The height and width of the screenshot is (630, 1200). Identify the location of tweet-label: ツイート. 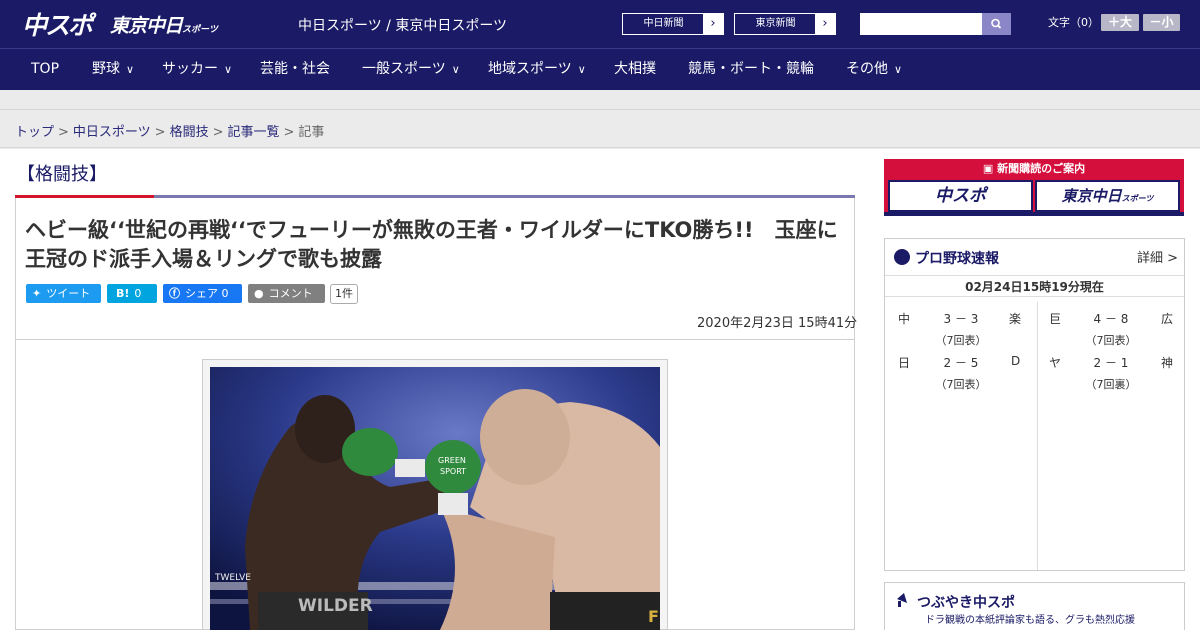
(68, 293).